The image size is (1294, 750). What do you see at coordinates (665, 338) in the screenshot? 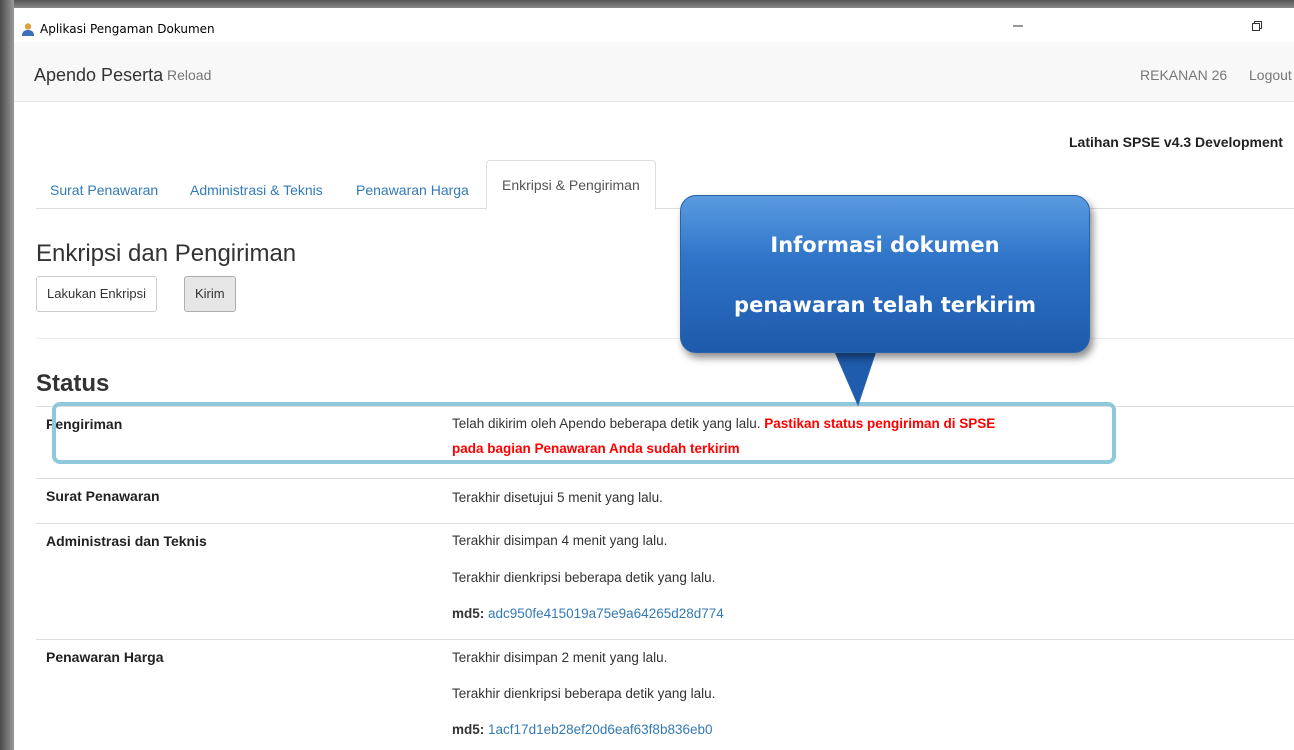
I see `section-divider` at bounding box center [665, 338].